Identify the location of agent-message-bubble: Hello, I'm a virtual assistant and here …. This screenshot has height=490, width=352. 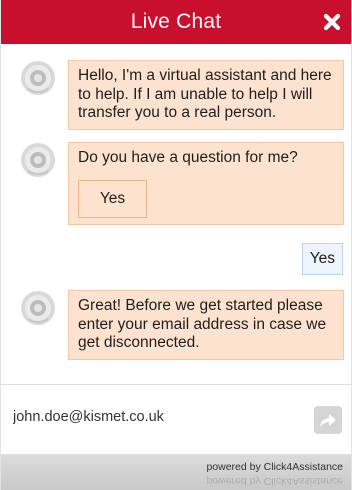
(206, 95).